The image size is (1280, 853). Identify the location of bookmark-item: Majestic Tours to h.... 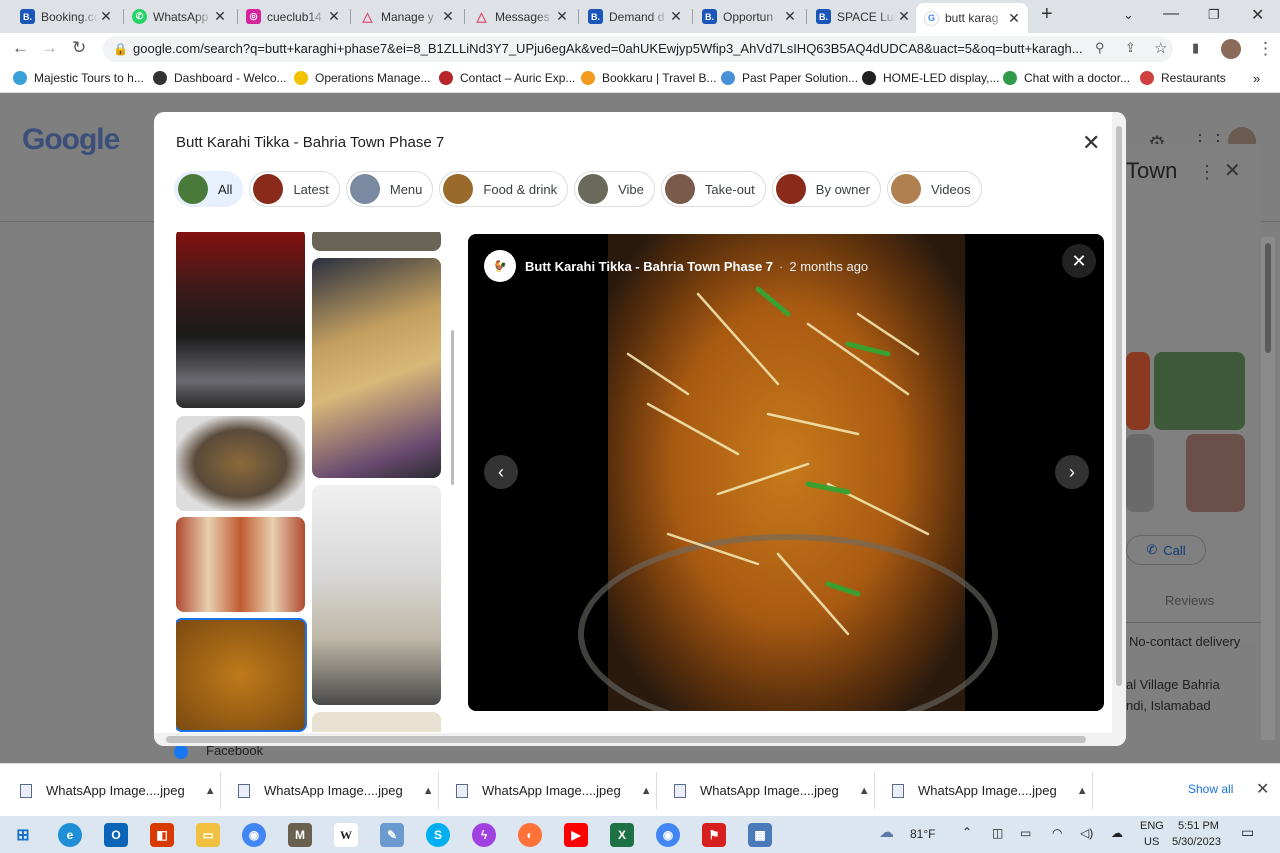
(78, 78).